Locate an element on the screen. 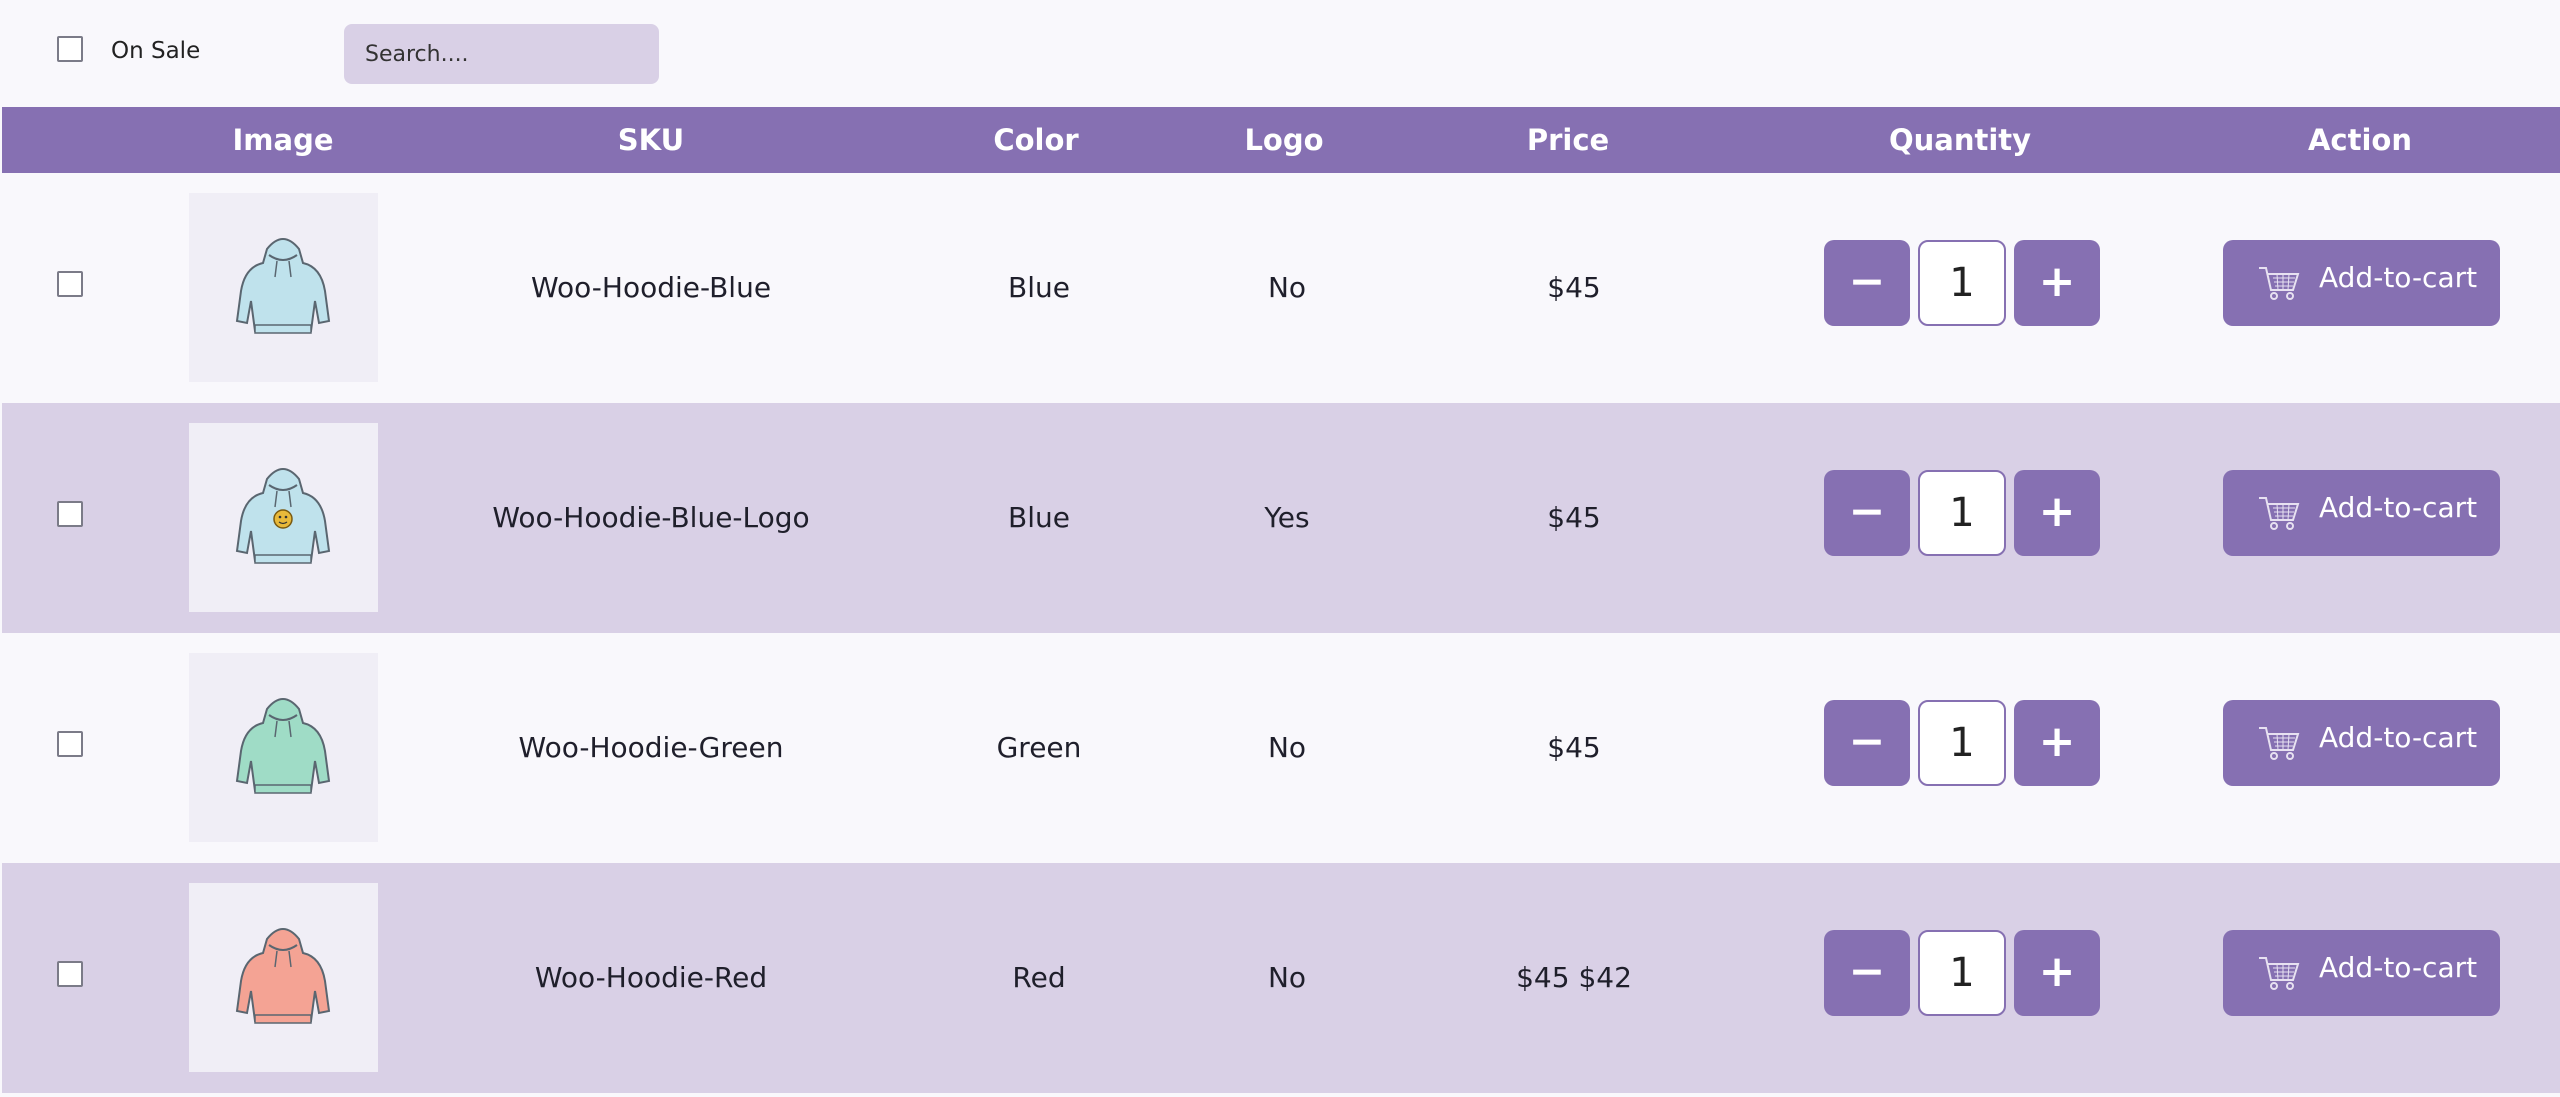 The width and height of the screenshot is (2560, 1097). filter-bar: On Sale is located at coordinates (1280, 53).